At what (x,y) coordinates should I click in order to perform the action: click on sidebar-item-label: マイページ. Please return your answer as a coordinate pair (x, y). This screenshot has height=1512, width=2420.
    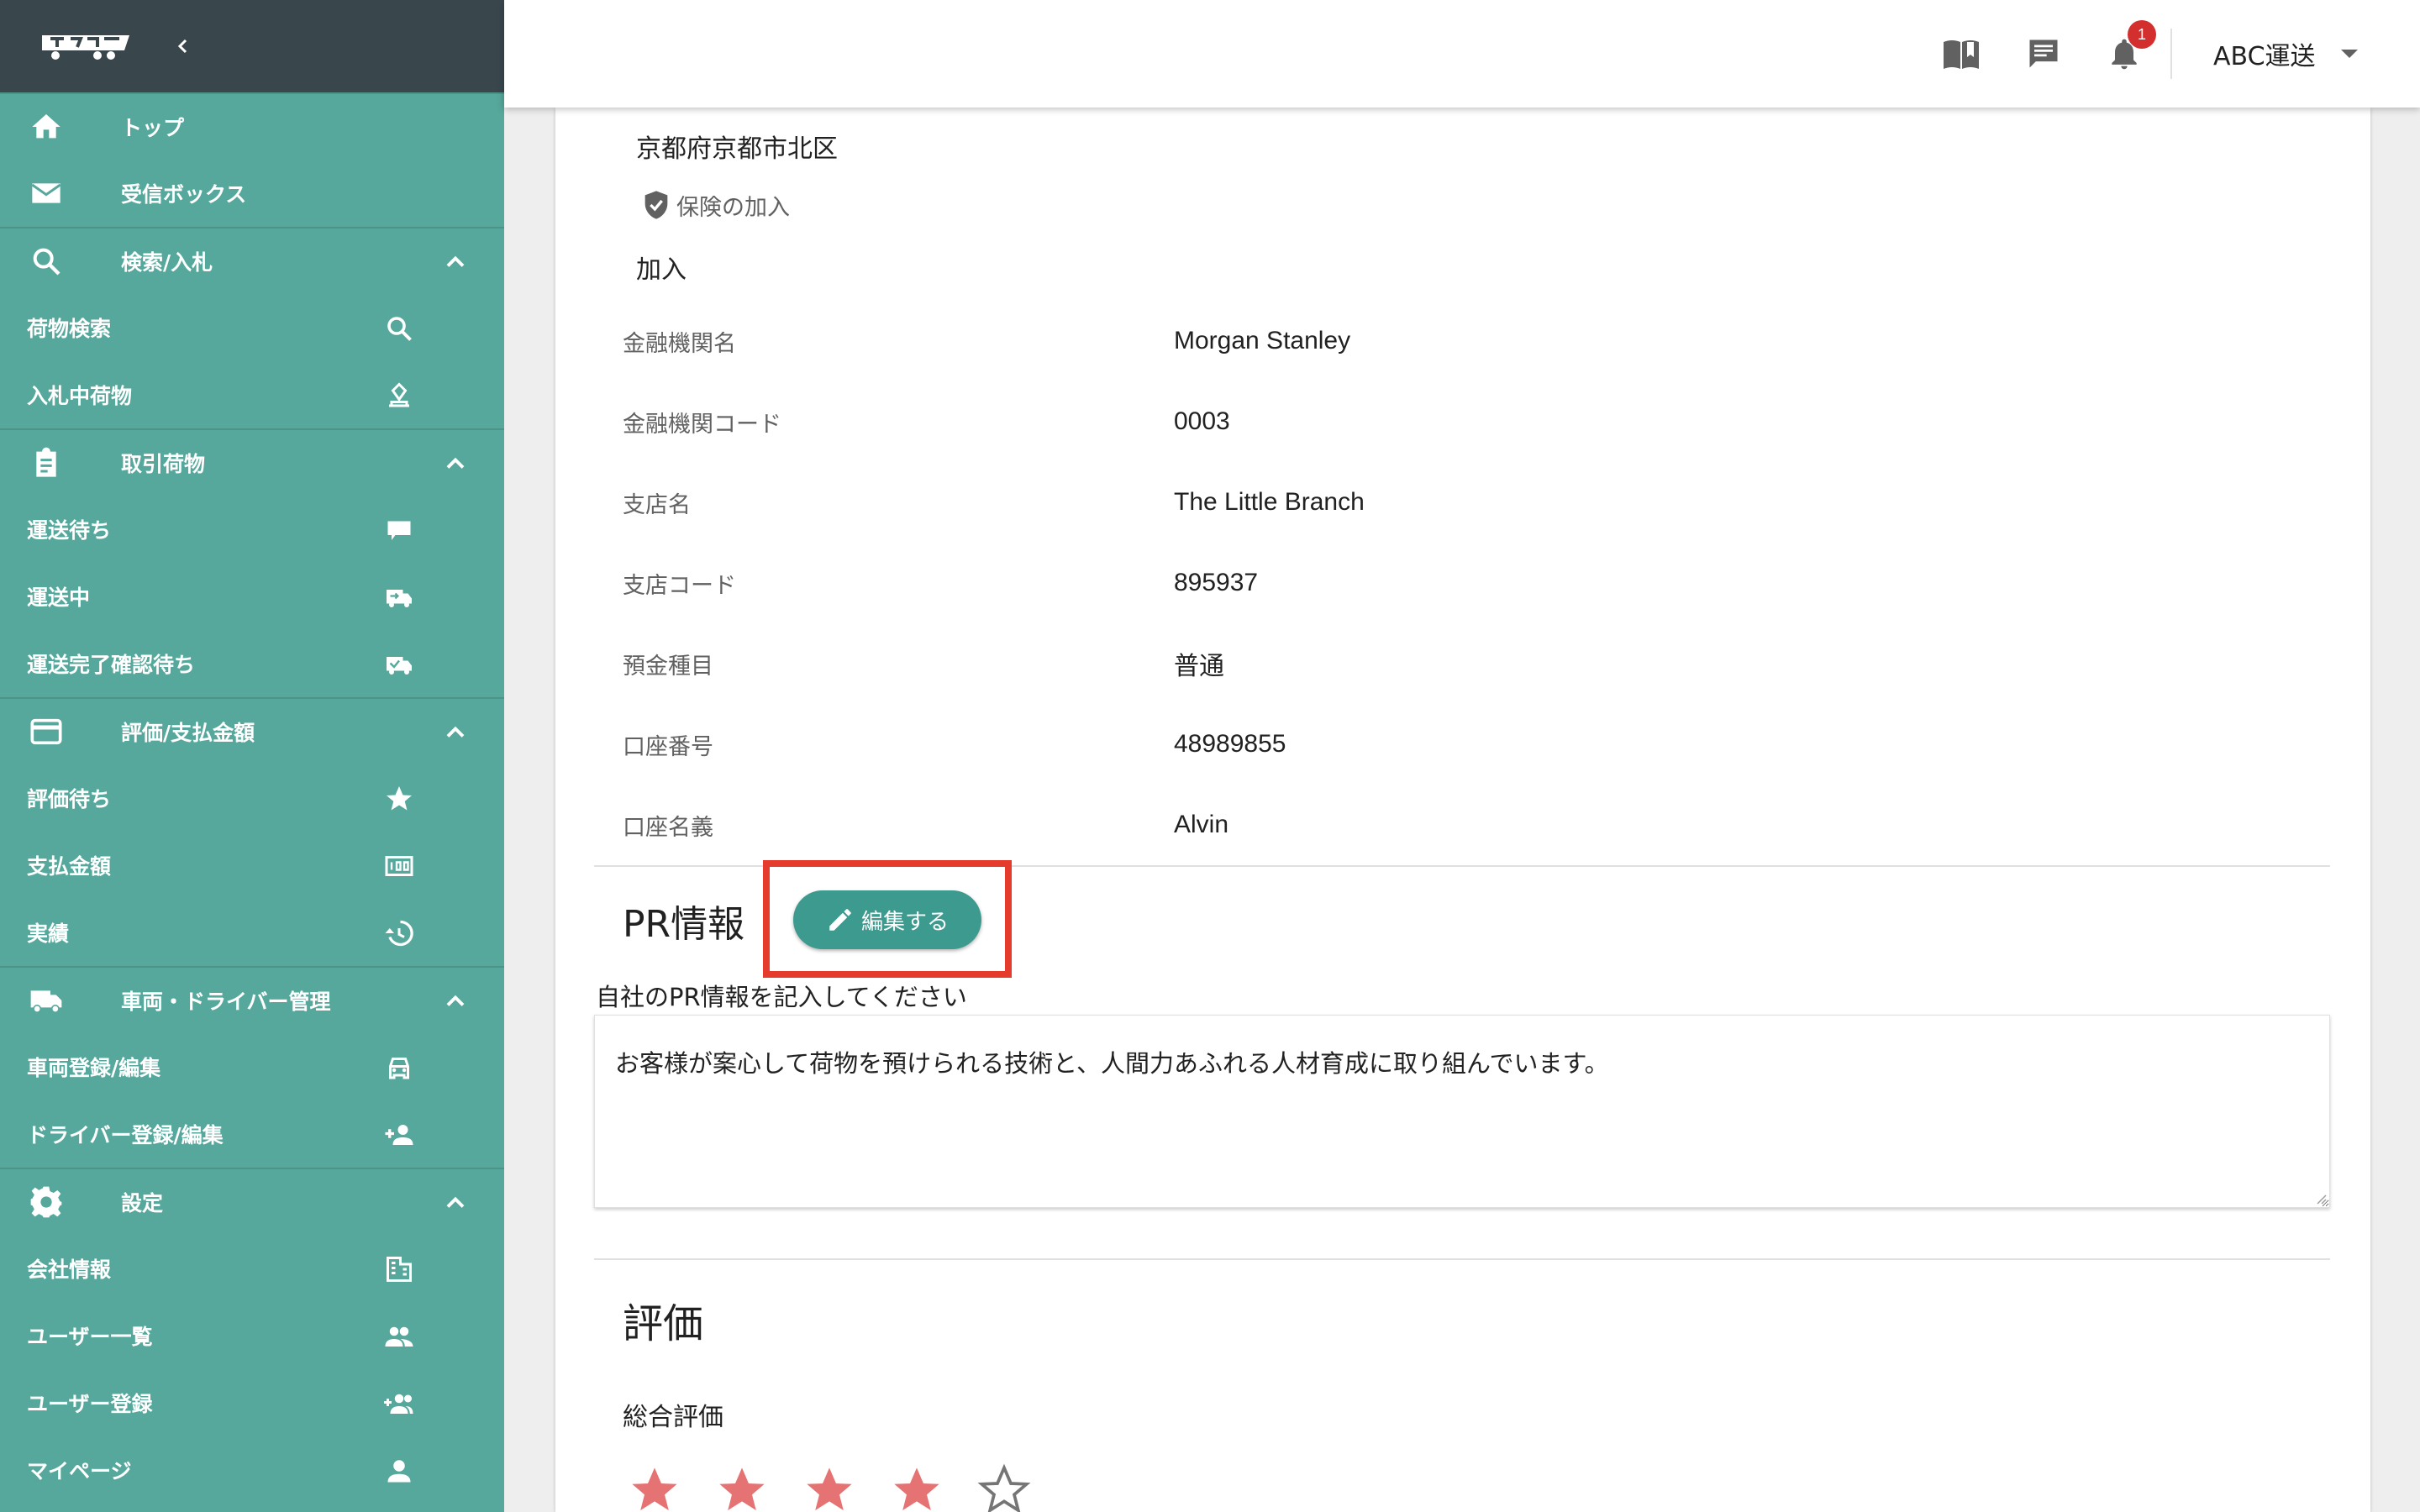
    Looking at the image, I should click on (79, 1471).